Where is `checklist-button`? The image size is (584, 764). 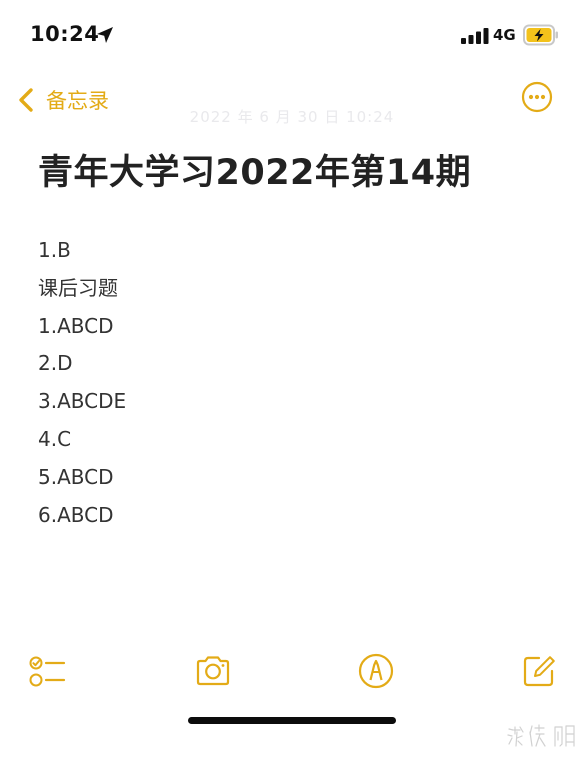
checklist-button is located at coordinates (47, 671).